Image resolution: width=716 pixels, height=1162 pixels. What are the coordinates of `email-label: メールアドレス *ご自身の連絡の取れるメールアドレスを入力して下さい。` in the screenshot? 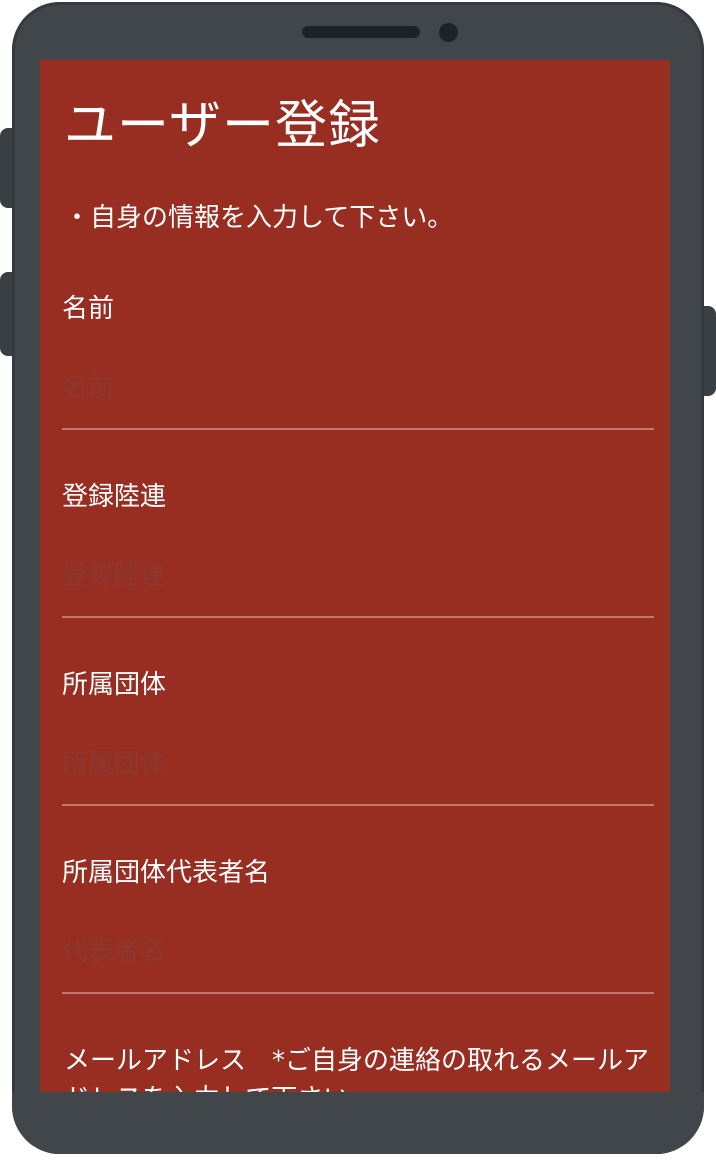 It's located at (357, 1069).